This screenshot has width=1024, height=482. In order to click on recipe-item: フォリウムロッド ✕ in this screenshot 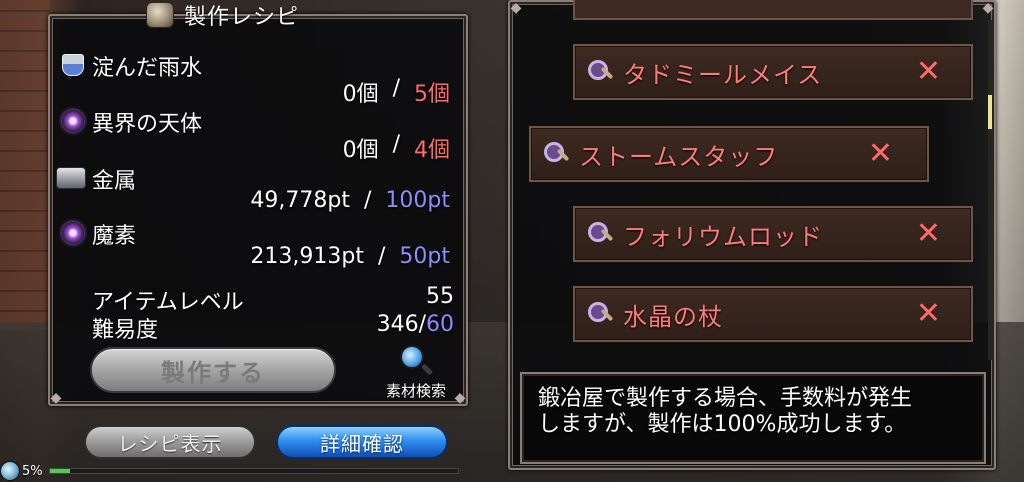, I will do `click(773, 234)`.